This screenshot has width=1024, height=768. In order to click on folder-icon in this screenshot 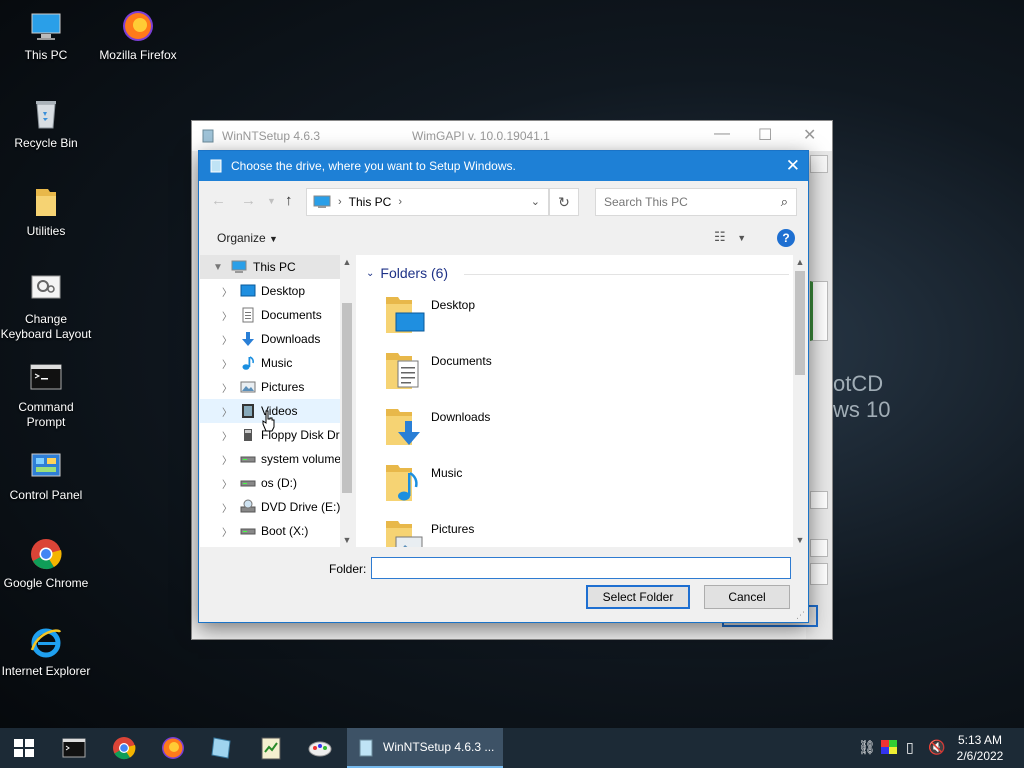, I will do `click(46, 202)`.